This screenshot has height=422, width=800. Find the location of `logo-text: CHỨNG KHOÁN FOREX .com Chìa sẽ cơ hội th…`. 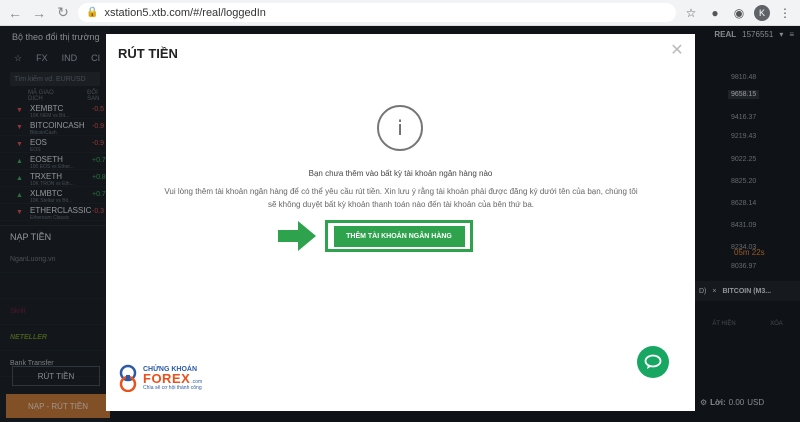

logo-text: CHỨNG KHOÁN FOREX .com Chìa sẽ cơ hội th… is located at coordinates (172, 378).